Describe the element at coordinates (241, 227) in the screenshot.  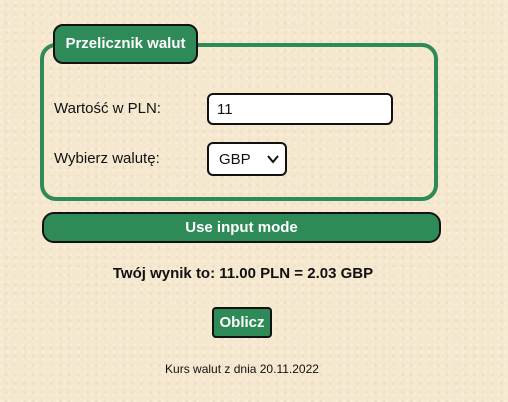
I see `use-input-mode-button: Use input mode` at that location.